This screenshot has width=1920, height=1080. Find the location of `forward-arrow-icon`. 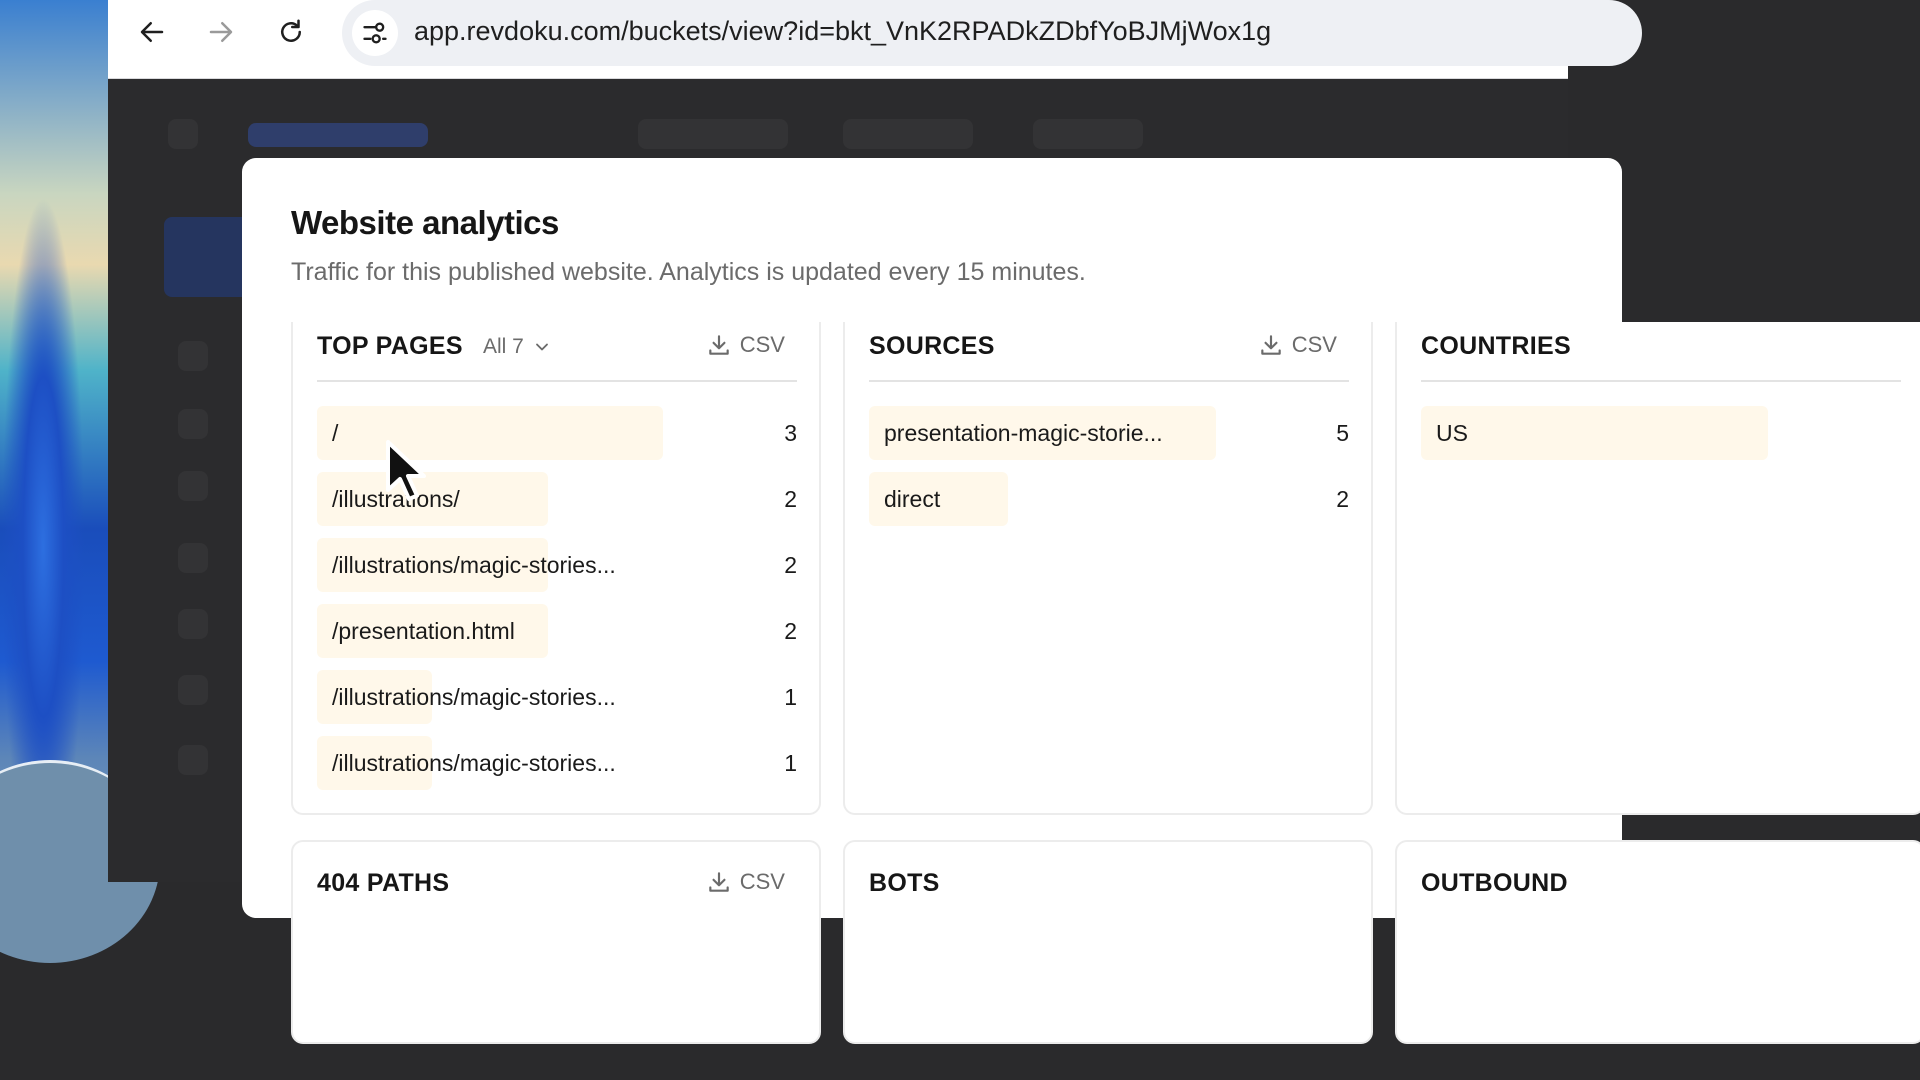

forward-arrow-icon is located at coordinates (221, 32).